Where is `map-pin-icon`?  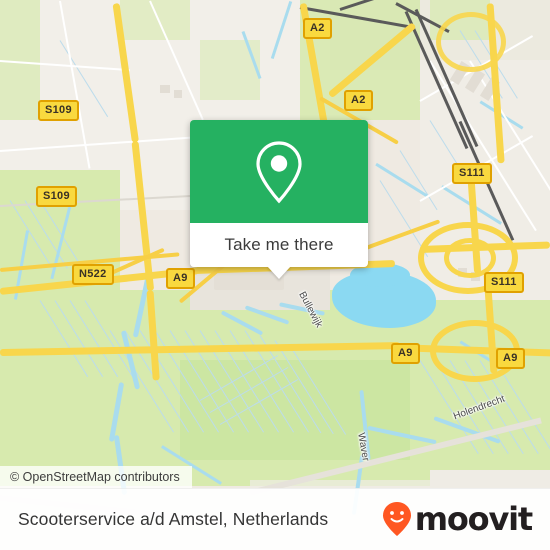
map-pin-icon is located at coordinates (279, 171).